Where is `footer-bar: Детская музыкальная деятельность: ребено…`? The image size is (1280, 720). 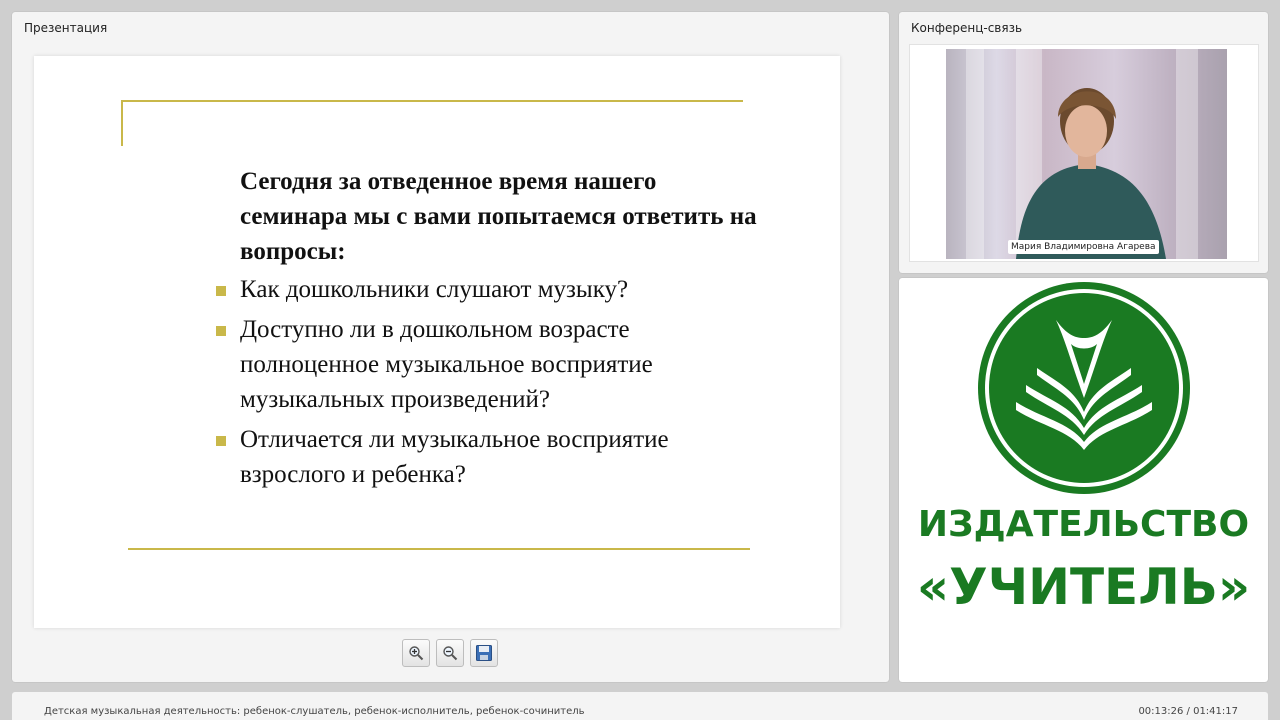 footer-bar: Детская музыкальная деятельность: ребено… is located at coordinates (640, 706).